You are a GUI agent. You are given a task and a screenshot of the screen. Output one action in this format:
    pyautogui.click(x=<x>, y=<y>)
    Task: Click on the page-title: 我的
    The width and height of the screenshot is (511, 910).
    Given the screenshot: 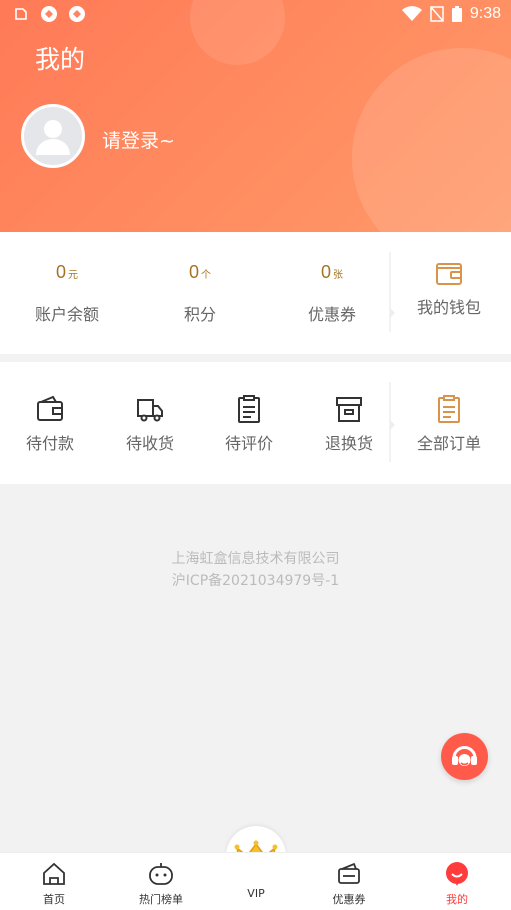 What is the action you would take?
    pyautogui.click(x=60, y=59)
    